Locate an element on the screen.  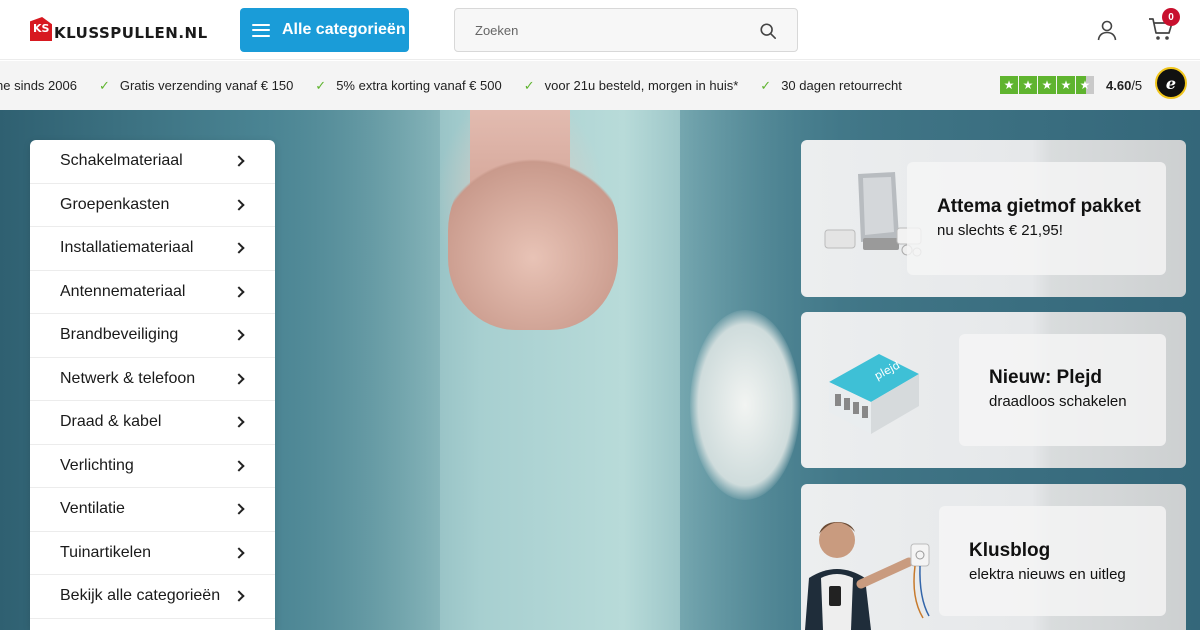
category-item-schakelmateriaal: Schakelmateriaal is located at coordinates (152, 162).